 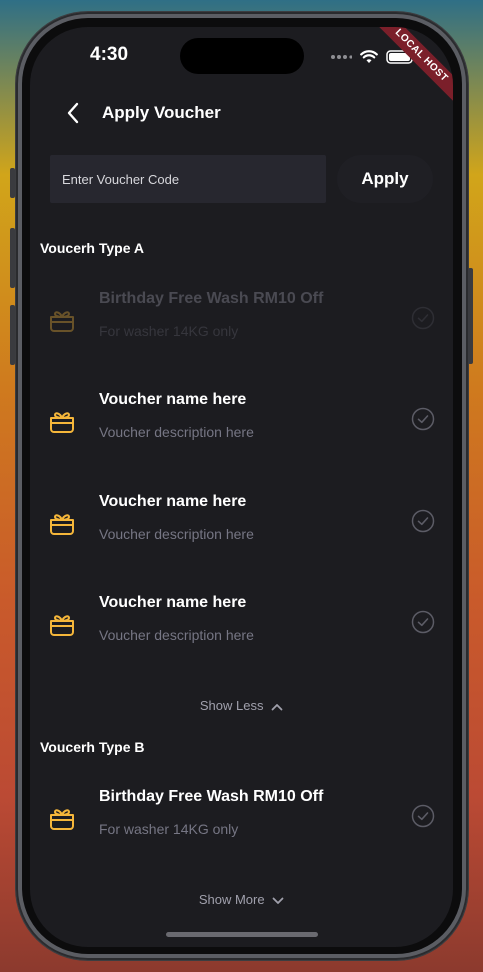 I want to click on signal-icon, so click(x=341, y=57).